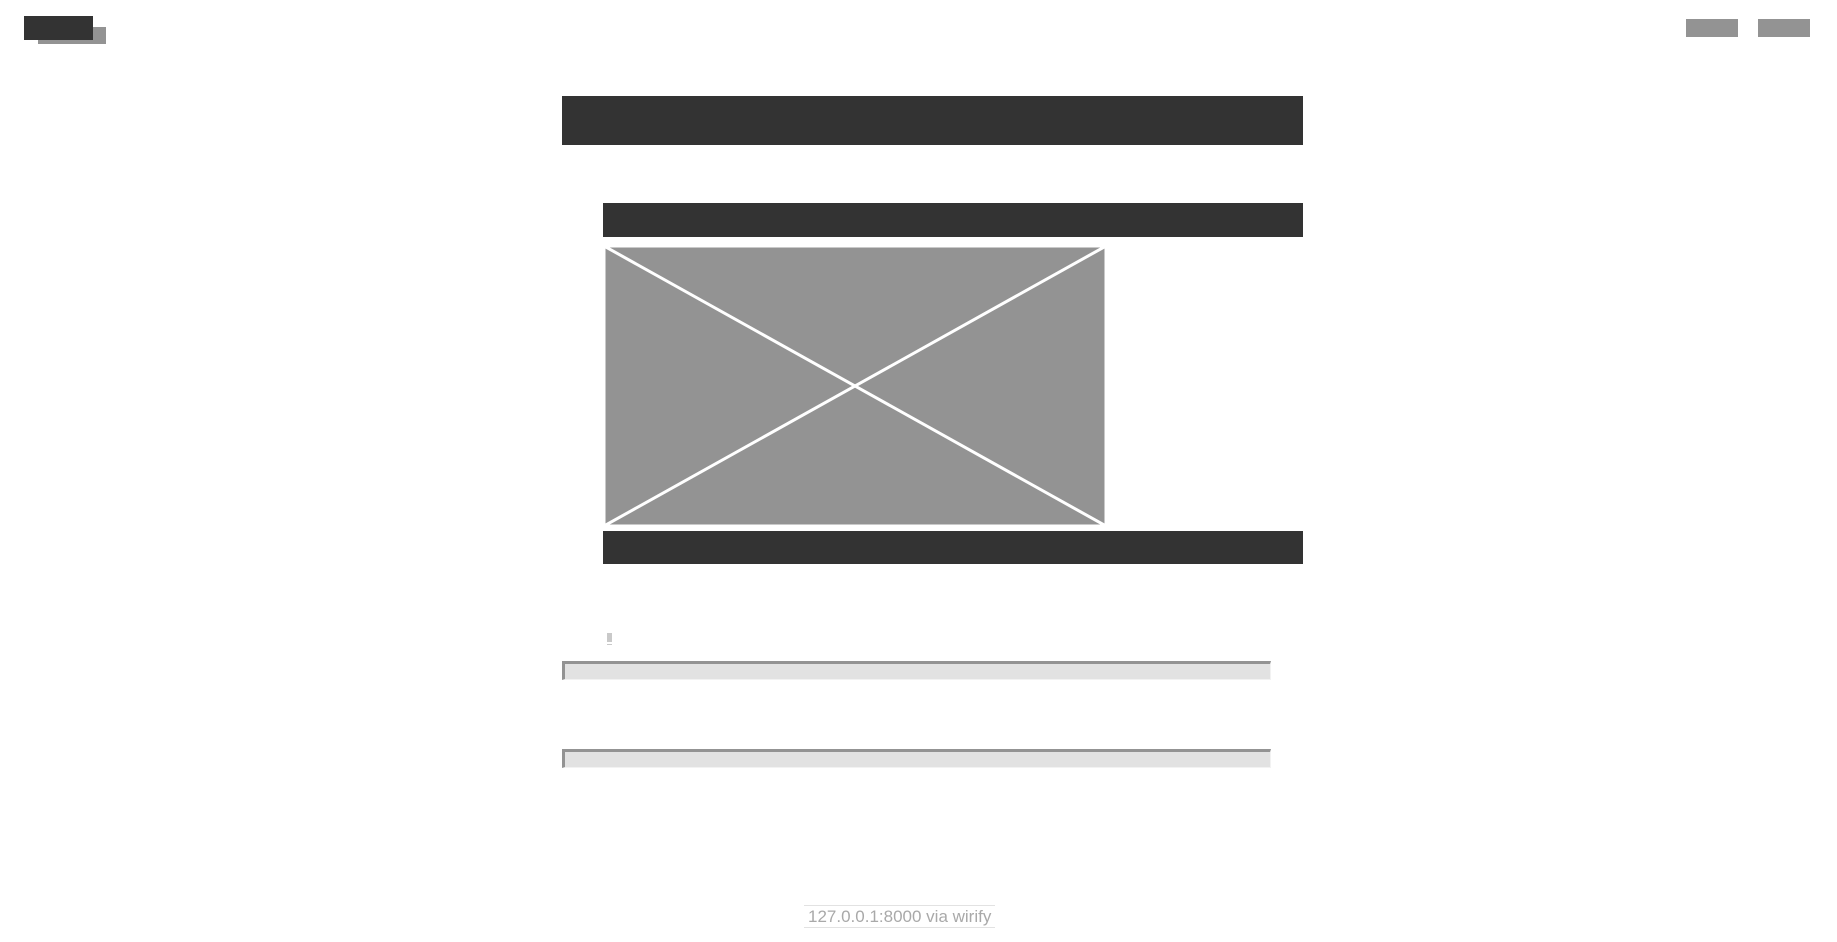 This screenshot has width=1837, height=942. What do you see at coordinates (932, 120) in the screenshot?
I see `page-title-placeholder` at bounding box center [932, 120].